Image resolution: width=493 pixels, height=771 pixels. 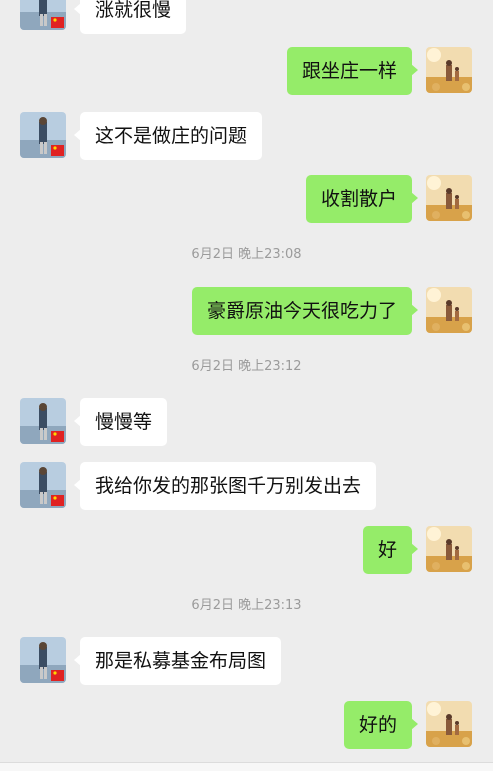 What do you see at coordinates (352, 71) in the screenshot?
I see `message-bubble-outgoing: 跟坐庄一样` at bounding box center [352, 71].